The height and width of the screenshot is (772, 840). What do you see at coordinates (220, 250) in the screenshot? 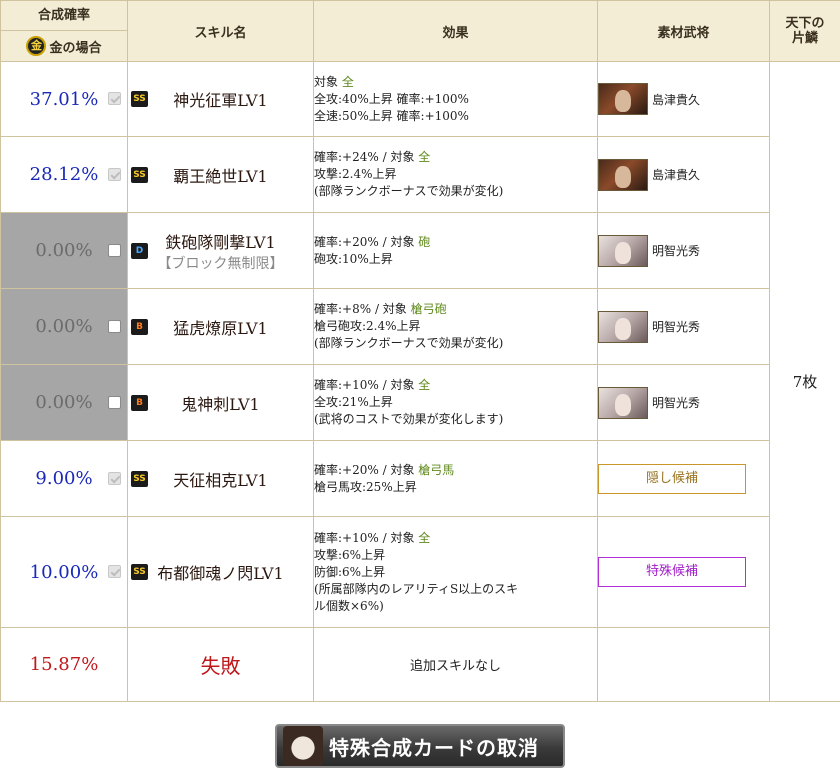
I see `skill-cell: D 鉄砲隊剛撃LV1 【ブロック無制限】` at bounding box center [220, 250].